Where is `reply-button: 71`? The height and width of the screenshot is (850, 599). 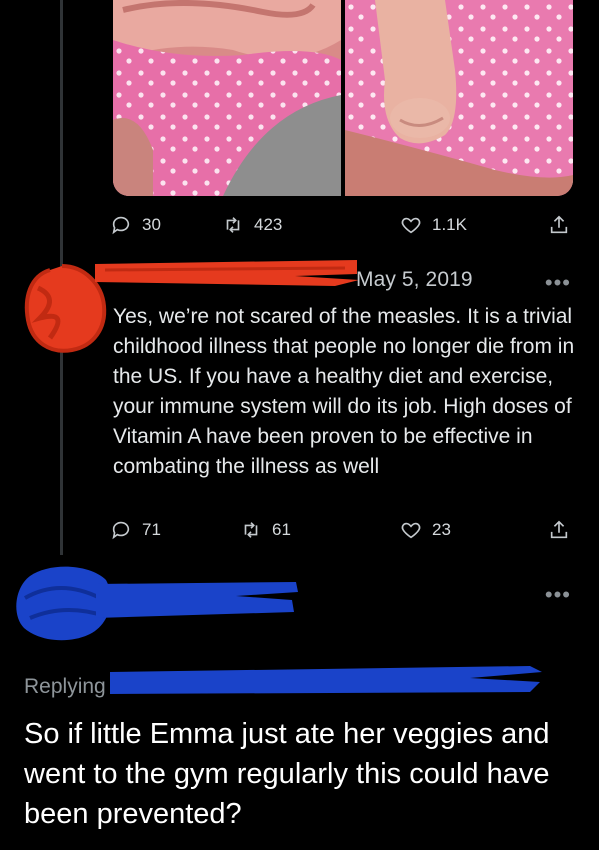
reply-button: 71 is located at coordinates (135, 530).